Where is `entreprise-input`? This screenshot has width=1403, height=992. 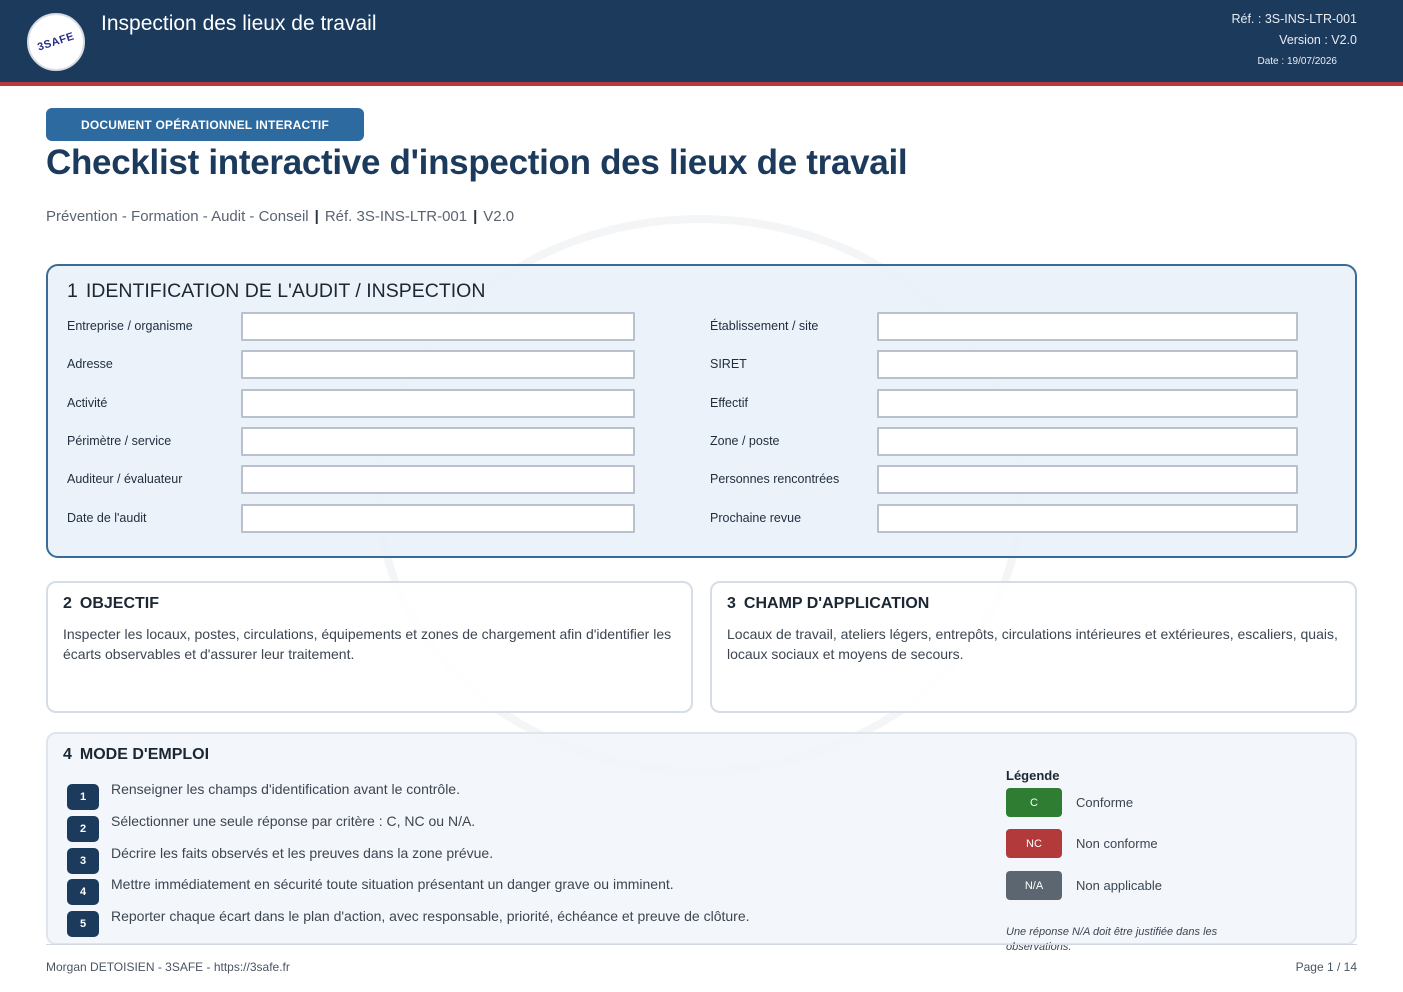
entreprise-input is located at coordinates (438, 326).